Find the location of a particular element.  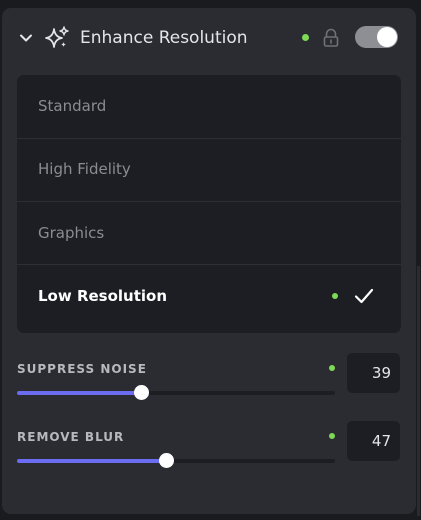

option-label: Low Resolution is located at coordinates (103, 296).